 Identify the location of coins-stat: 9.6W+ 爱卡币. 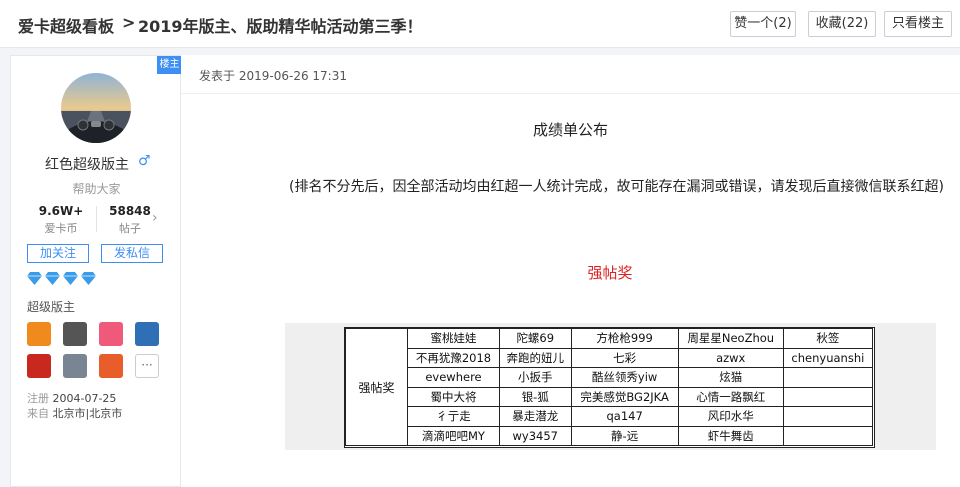
(61, 220).